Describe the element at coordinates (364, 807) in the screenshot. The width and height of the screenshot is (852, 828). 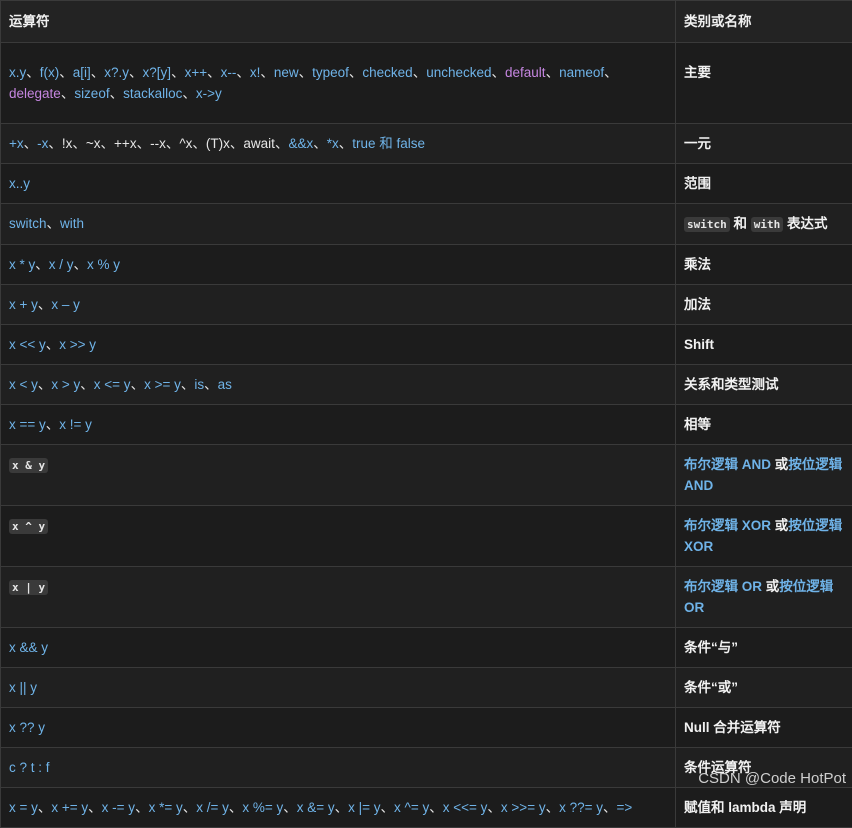
I see `doc-link: x |= y` at that location.